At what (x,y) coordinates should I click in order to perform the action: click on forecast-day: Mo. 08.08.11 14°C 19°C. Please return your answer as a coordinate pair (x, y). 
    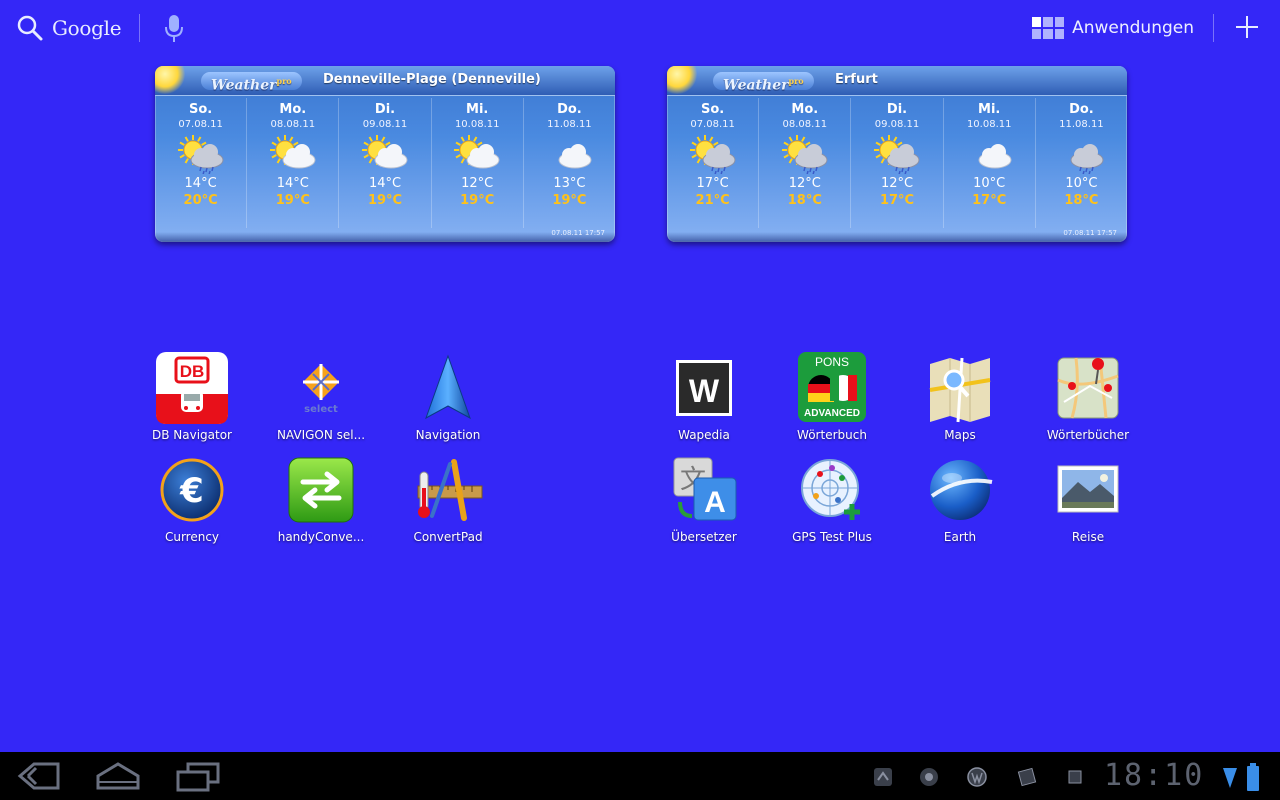
    Looking at the image, I should click on (293, 163).